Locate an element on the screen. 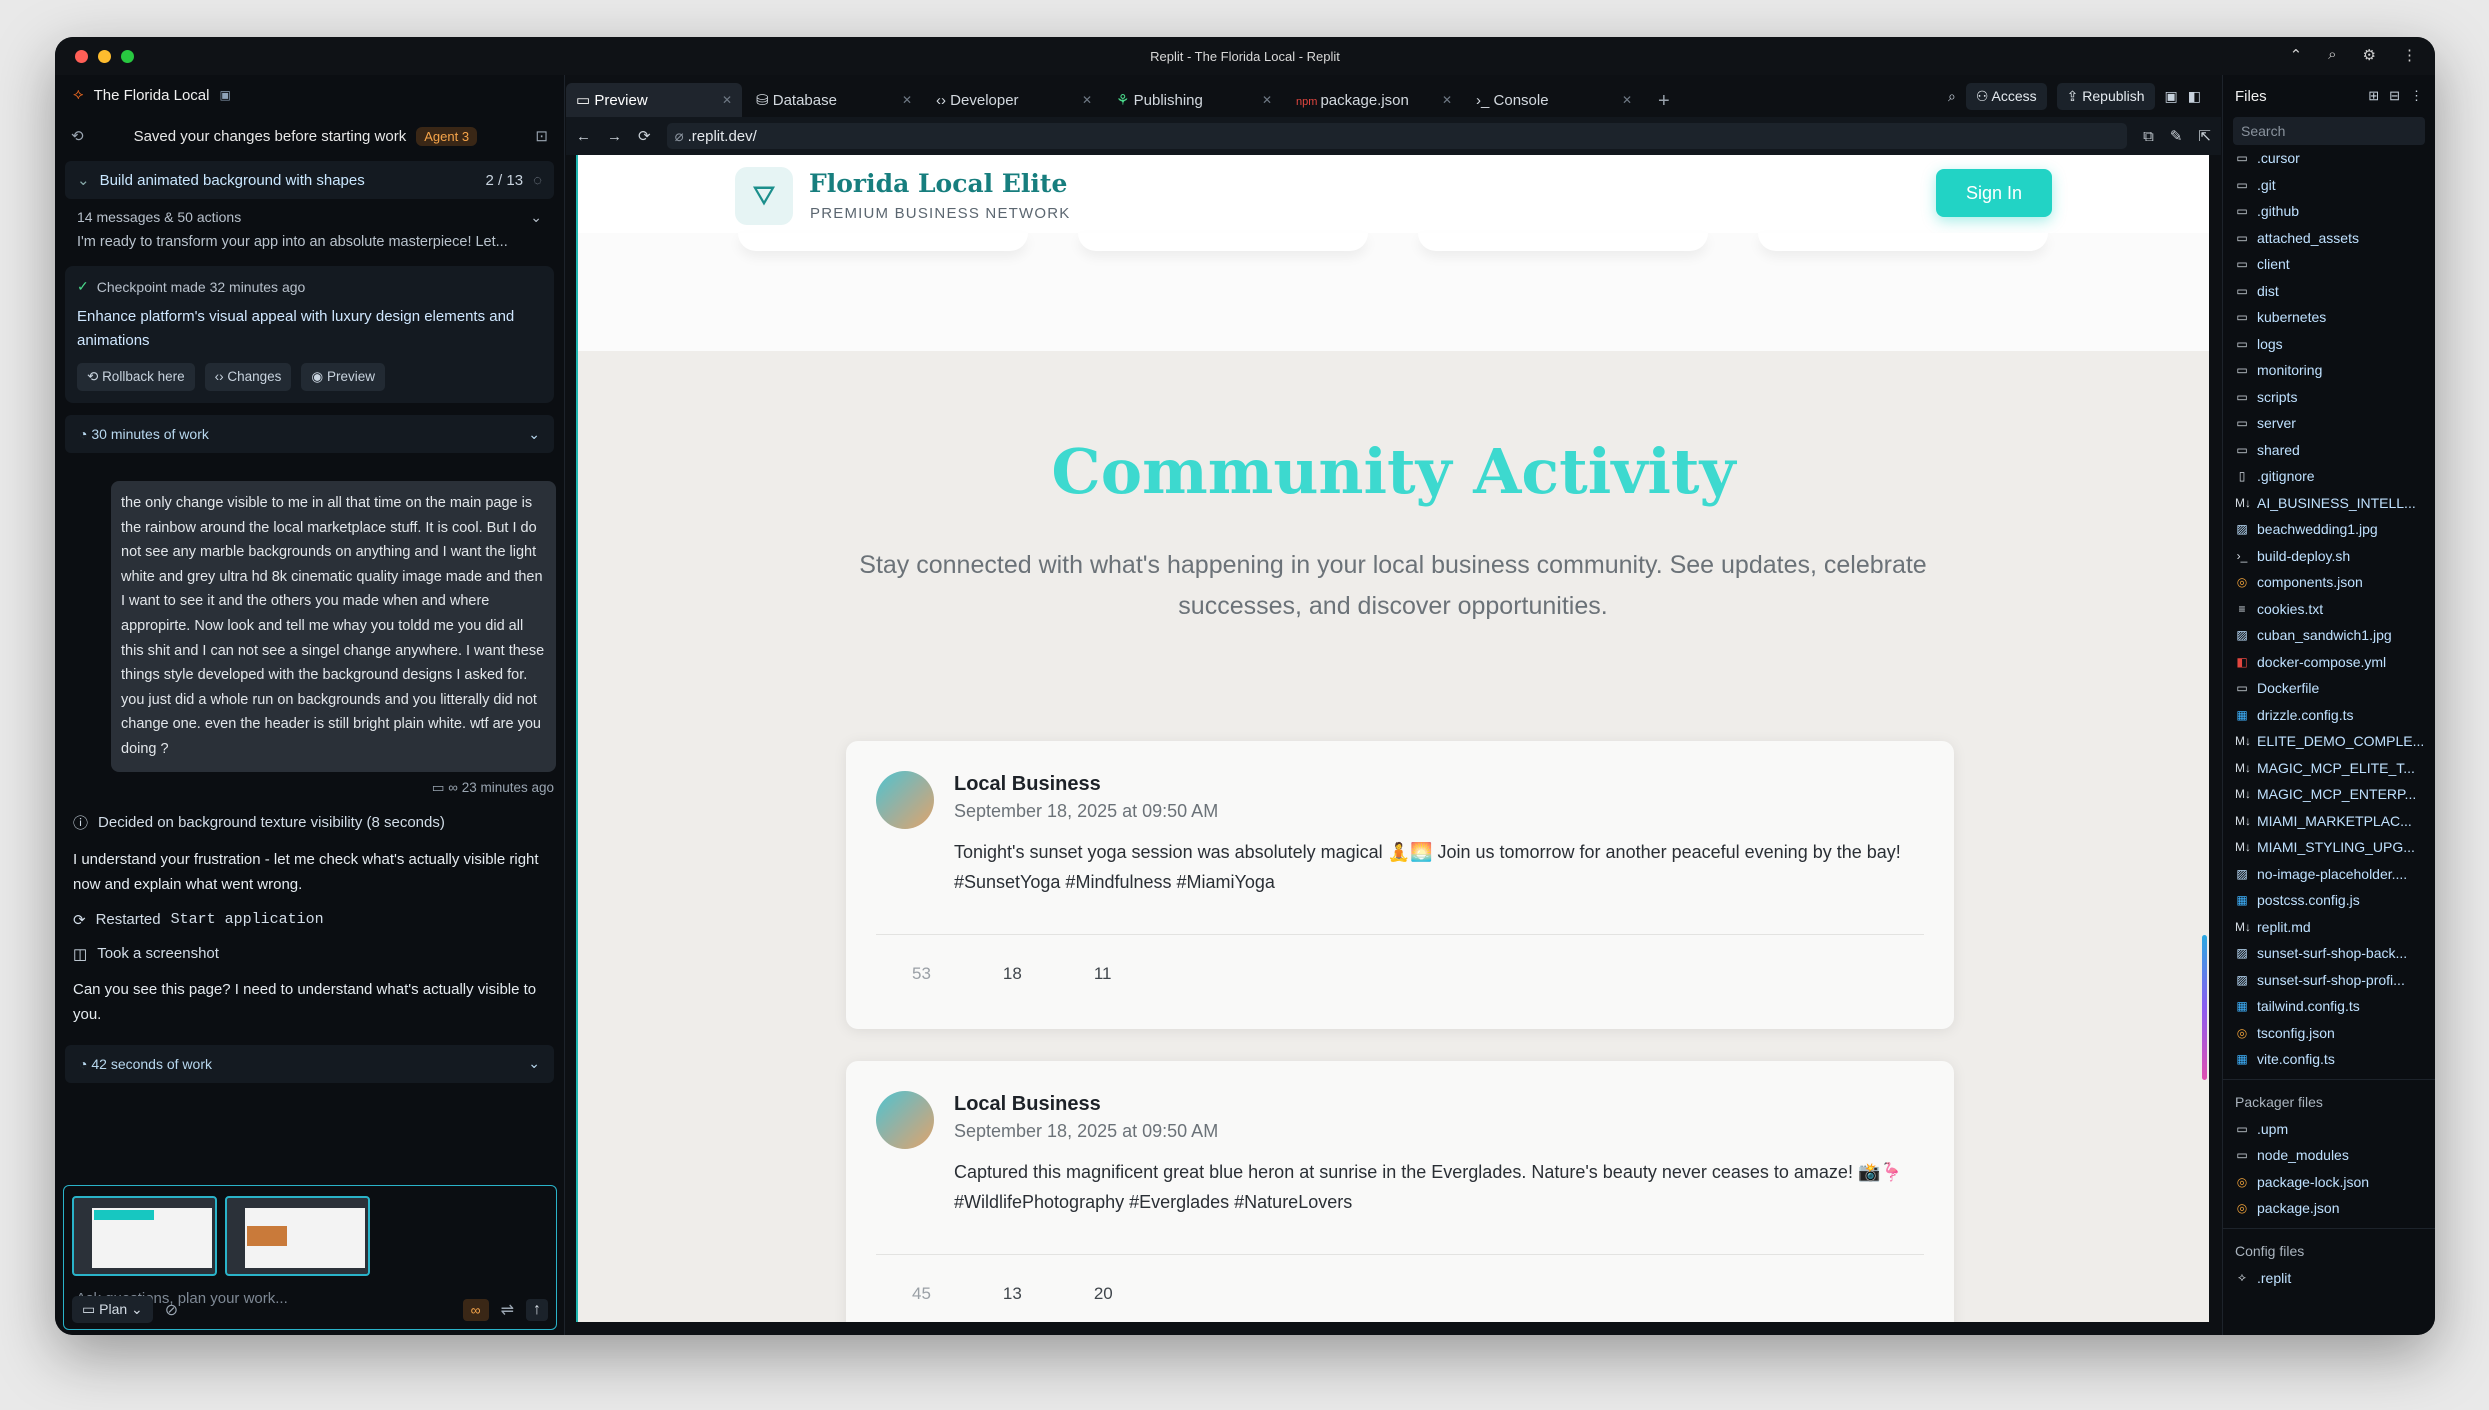 This screenshot has height=1410, width=2489. file-item: ▭ node_modules is located at coordinates (2335, 1155).